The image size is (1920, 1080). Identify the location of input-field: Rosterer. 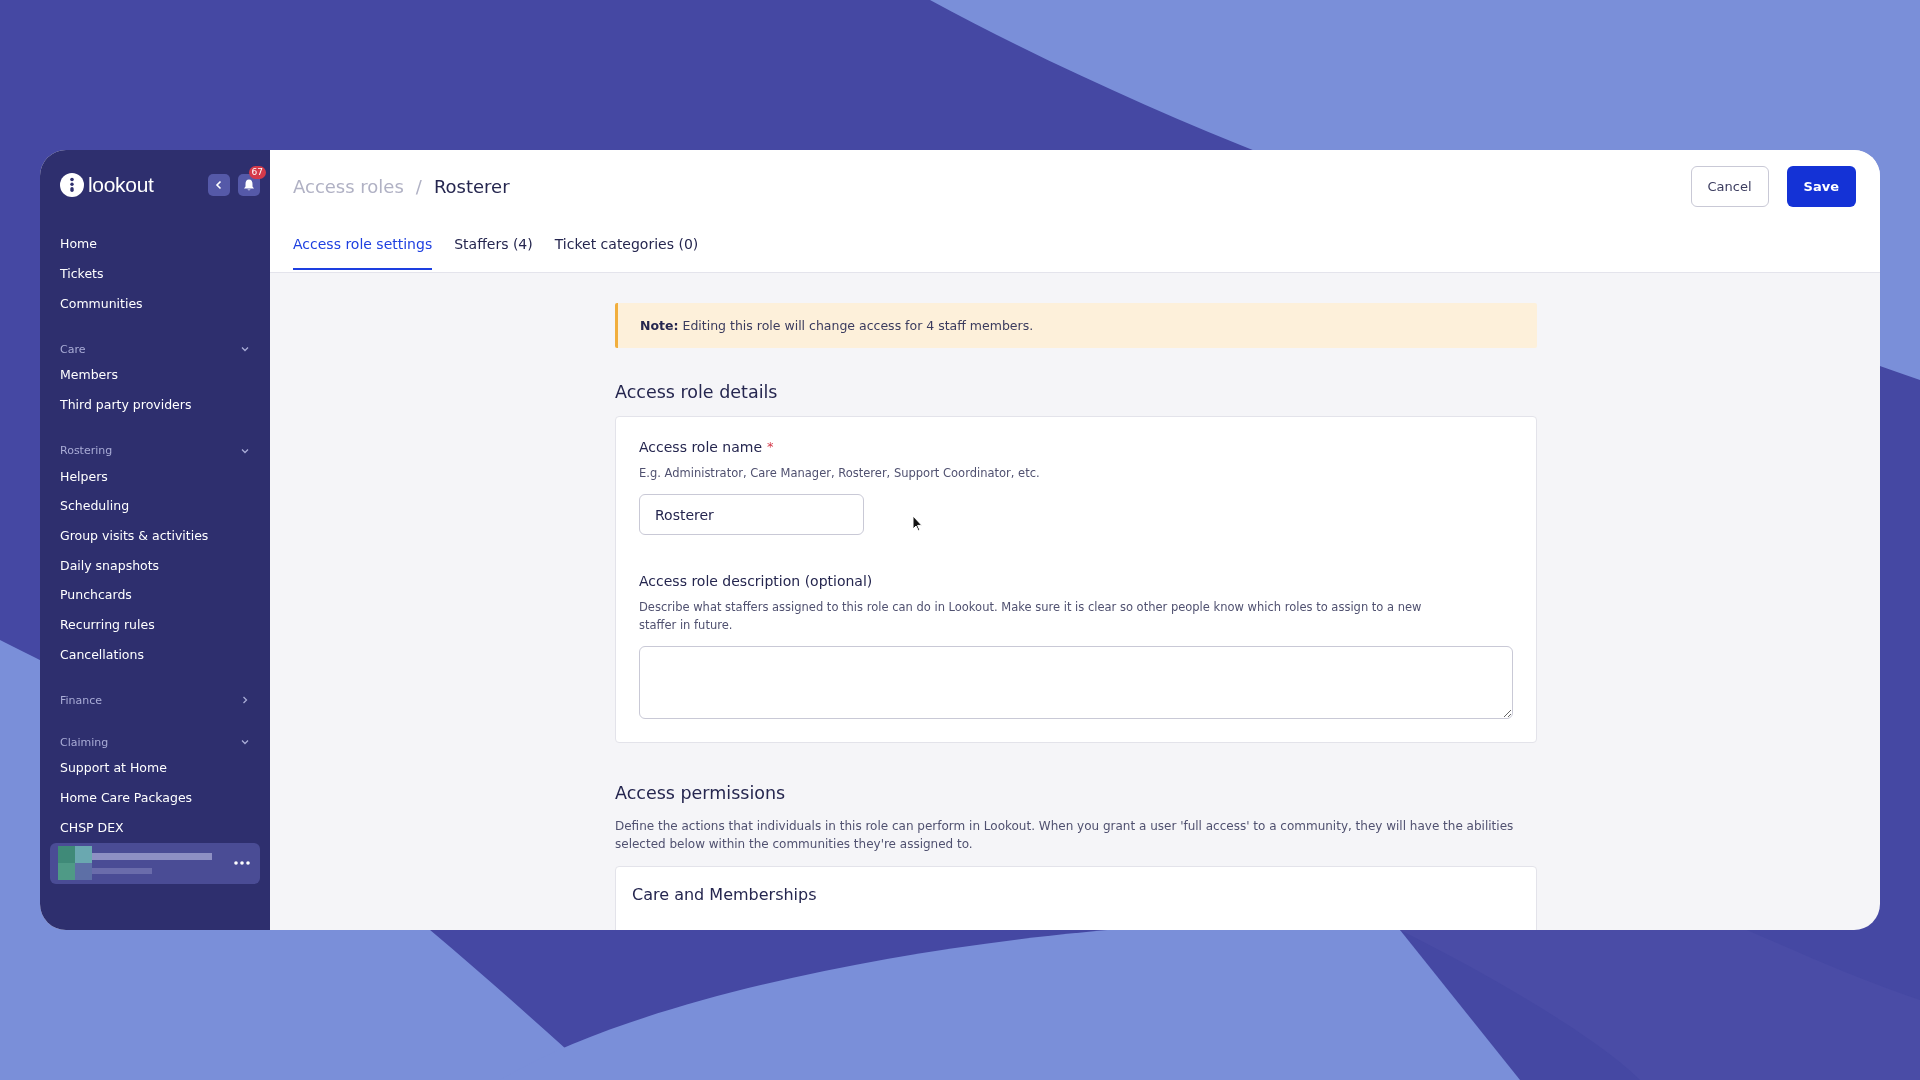
(751, 514).